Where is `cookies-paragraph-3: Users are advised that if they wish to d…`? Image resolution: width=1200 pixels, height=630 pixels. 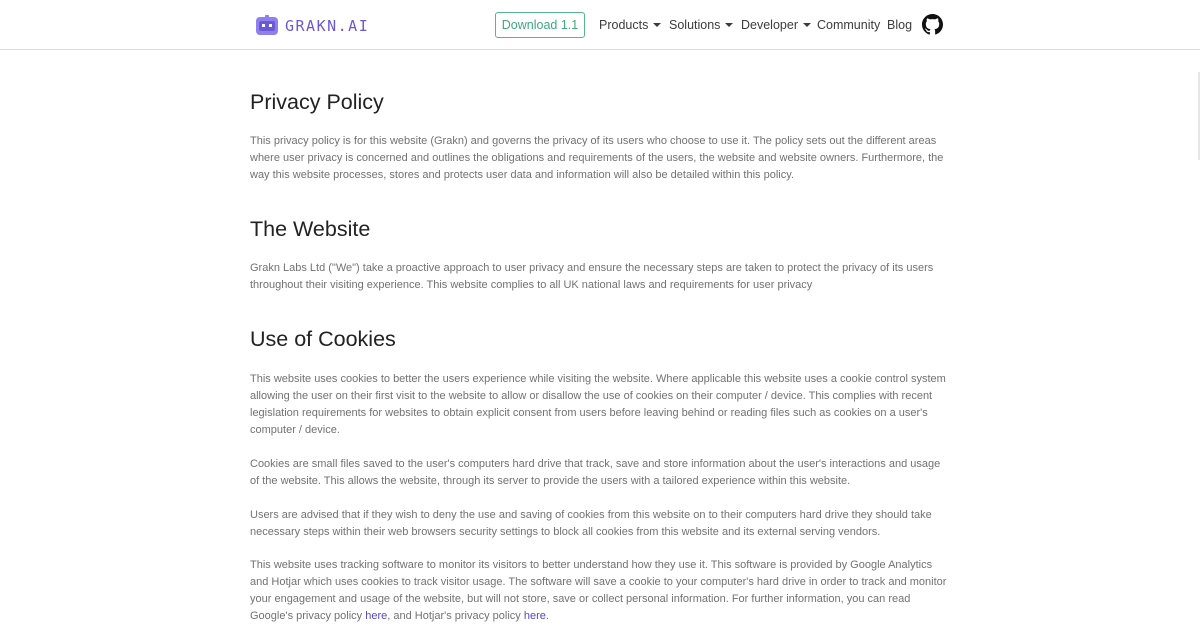
cookies-paragraph-3: Users are advised that if they wish to d… is located at coordinates (591, 523).